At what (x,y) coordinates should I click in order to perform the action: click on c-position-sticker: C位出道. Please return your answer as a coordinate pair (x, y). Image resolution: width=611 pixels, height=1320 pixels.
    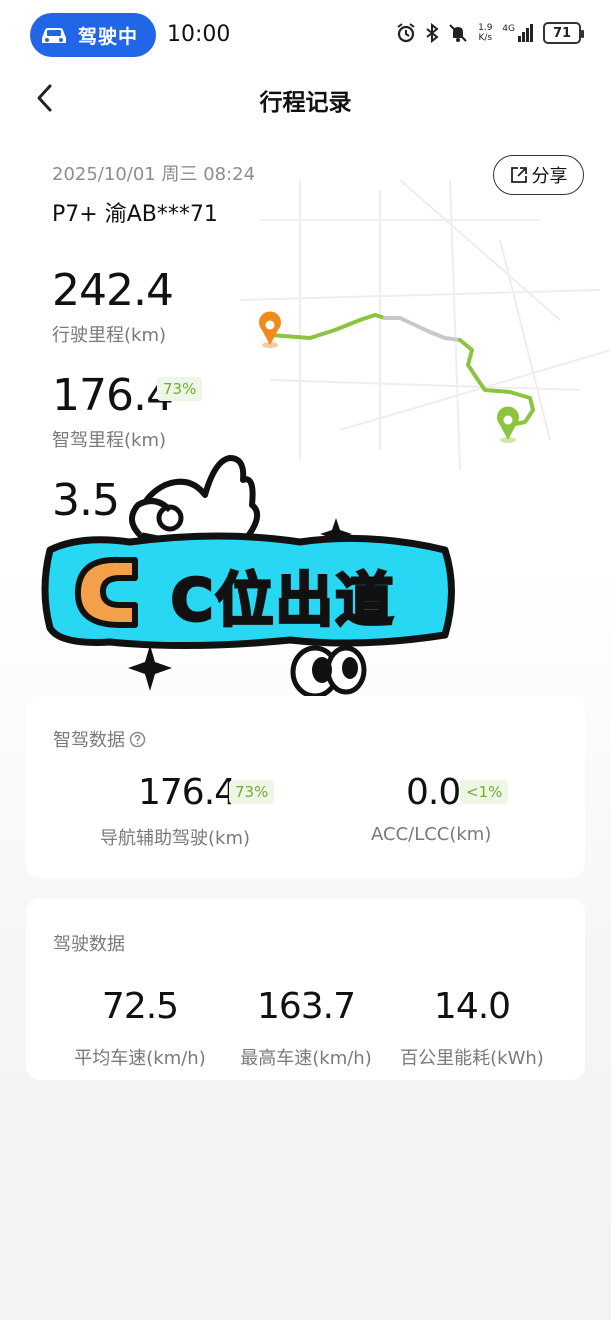
    Looking at the image, I should click on (248, 577).